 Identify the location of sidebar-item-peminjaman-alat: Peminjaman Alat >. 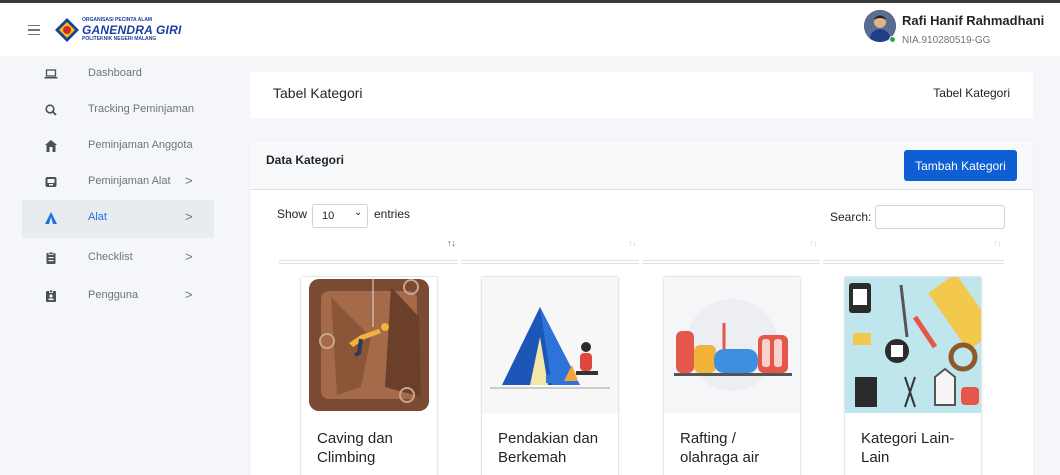
(118, 183).